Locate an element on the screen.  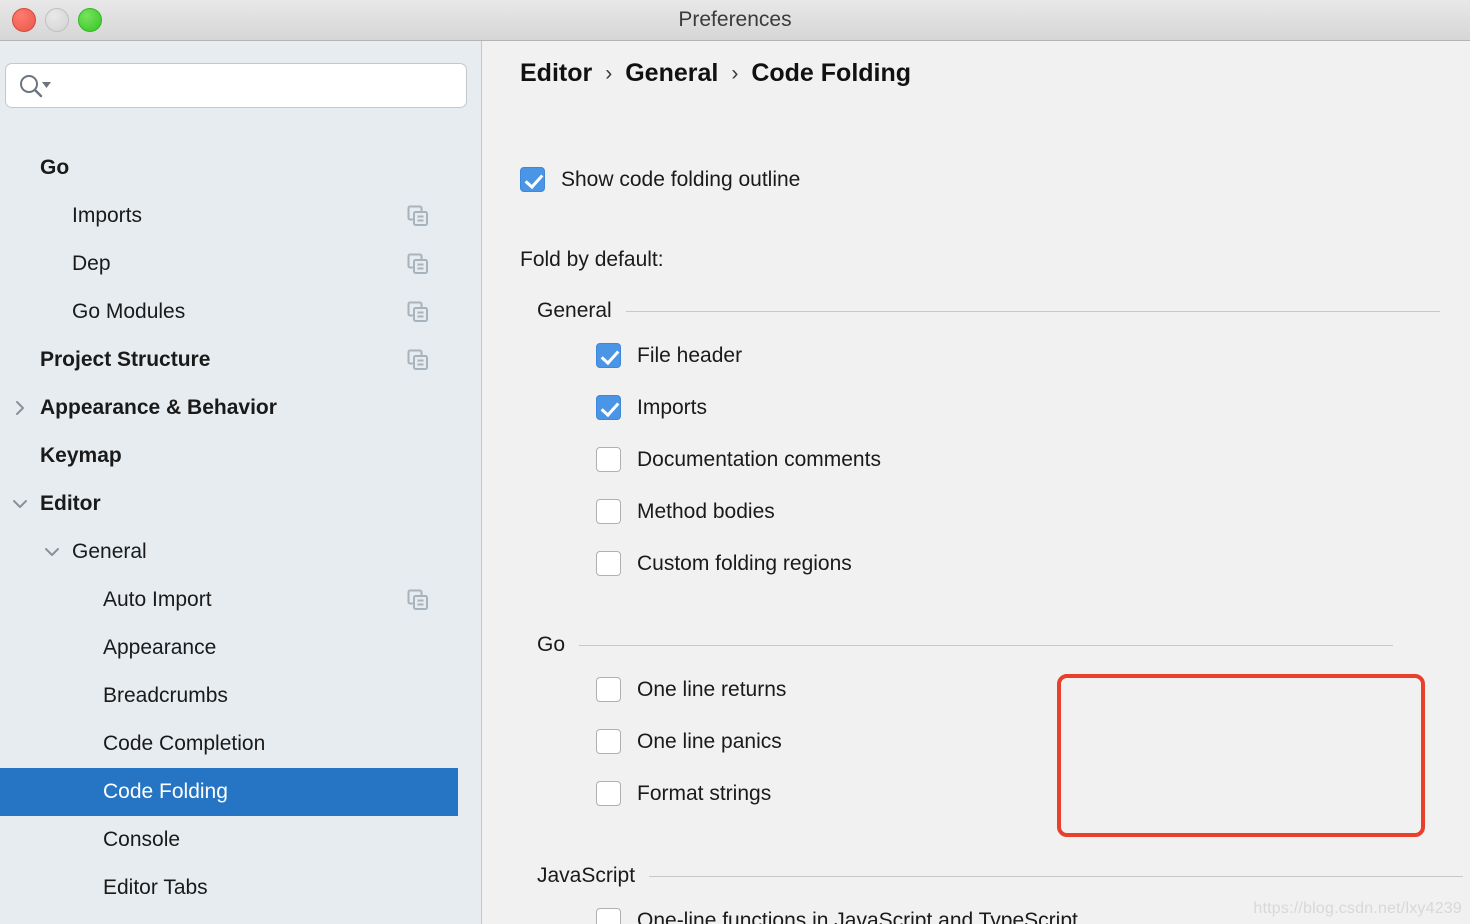
fold-option-label: File header is located at coordinates (690, 355).